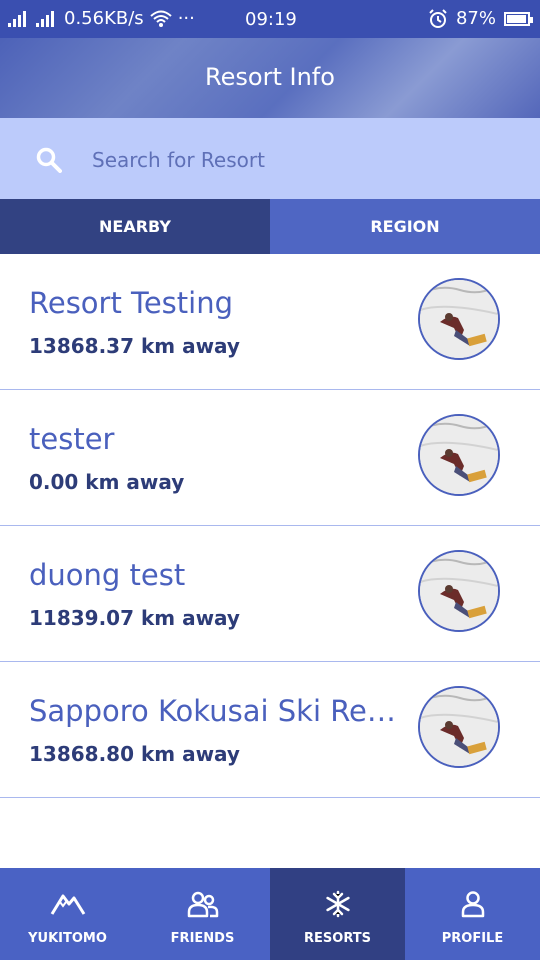  What do you see at coordinates (337, 904) in the screenshot?
I see `snowflake-icon` at bounding box center [337, 904].